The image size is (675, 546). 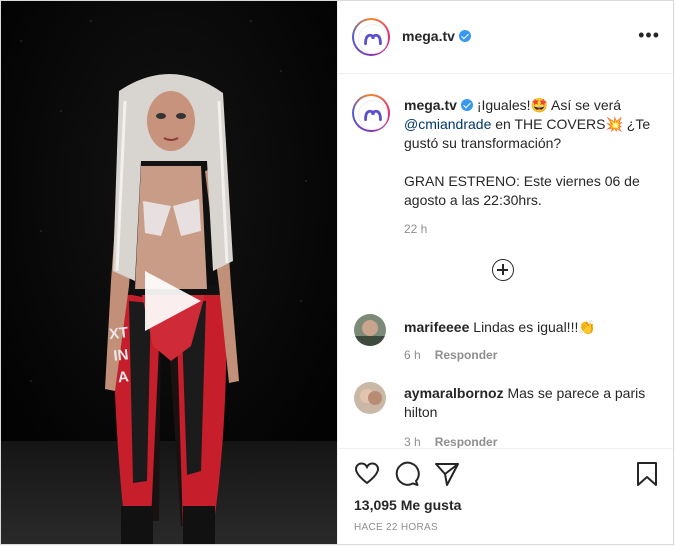 I want to click on comment-username: marifeeee, so click(x=436, y=327).